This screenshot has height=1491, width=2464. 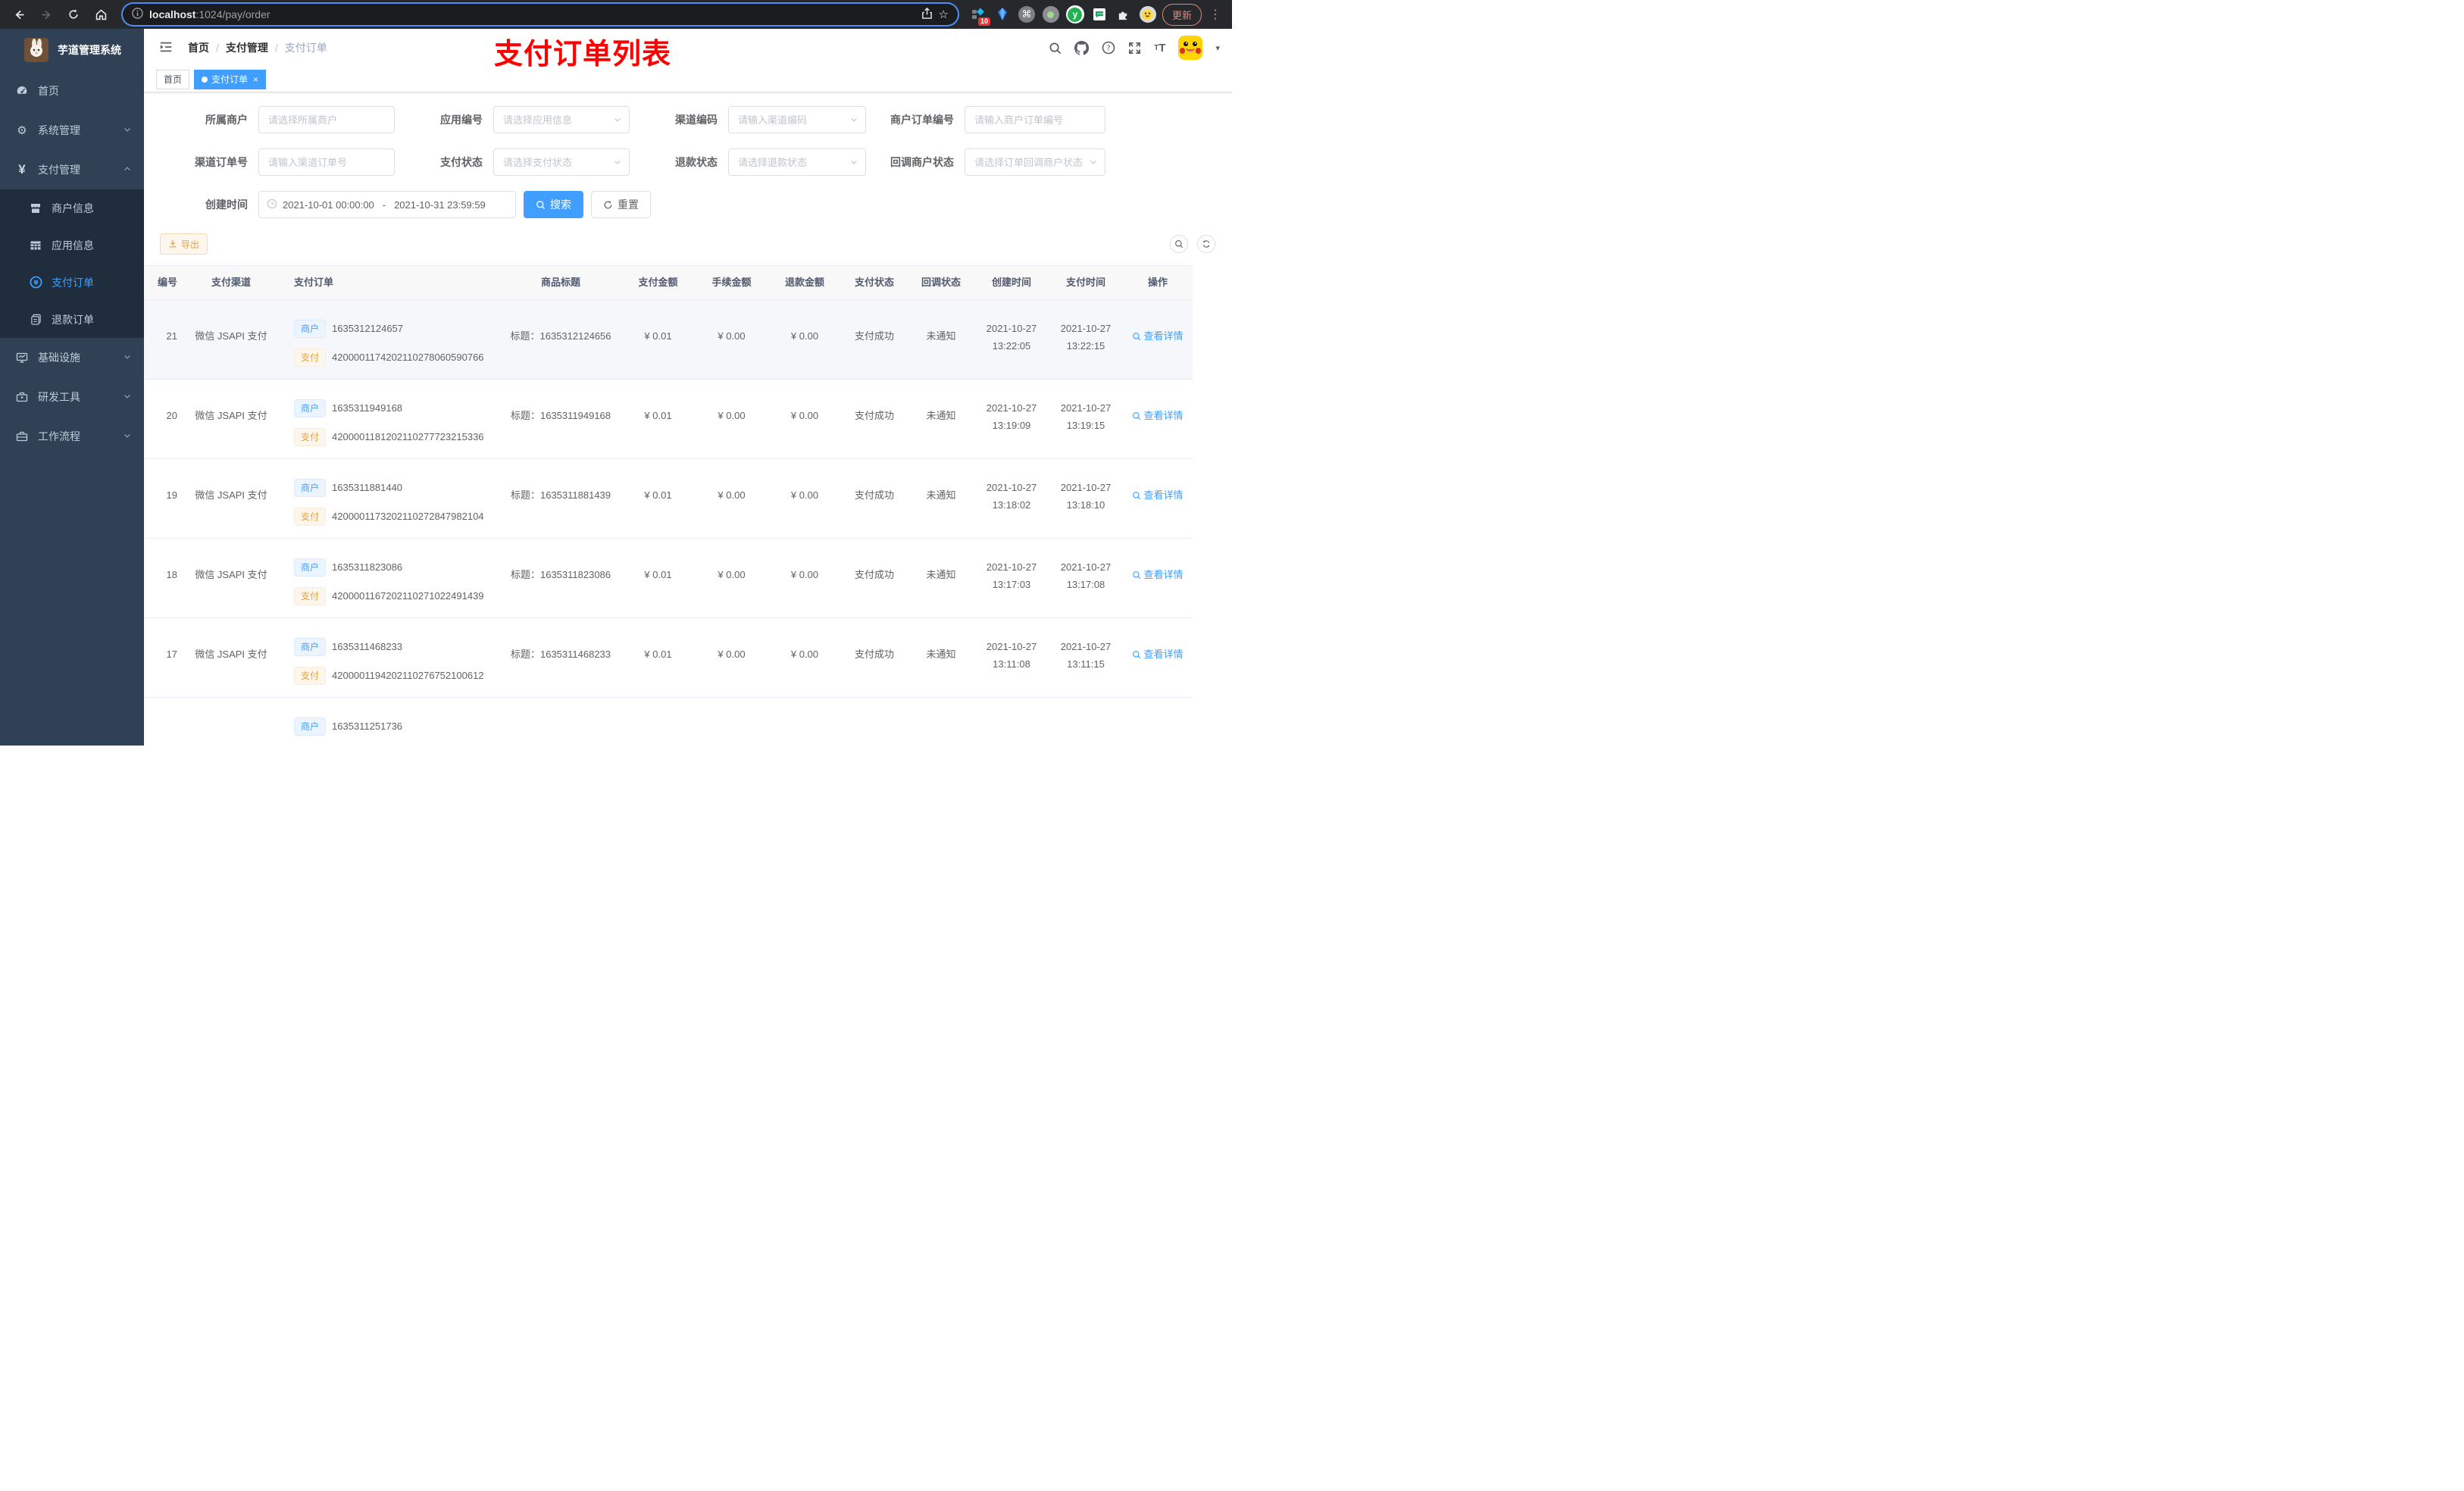 I want to click on channel-code-input, so click(x=797, y=119).